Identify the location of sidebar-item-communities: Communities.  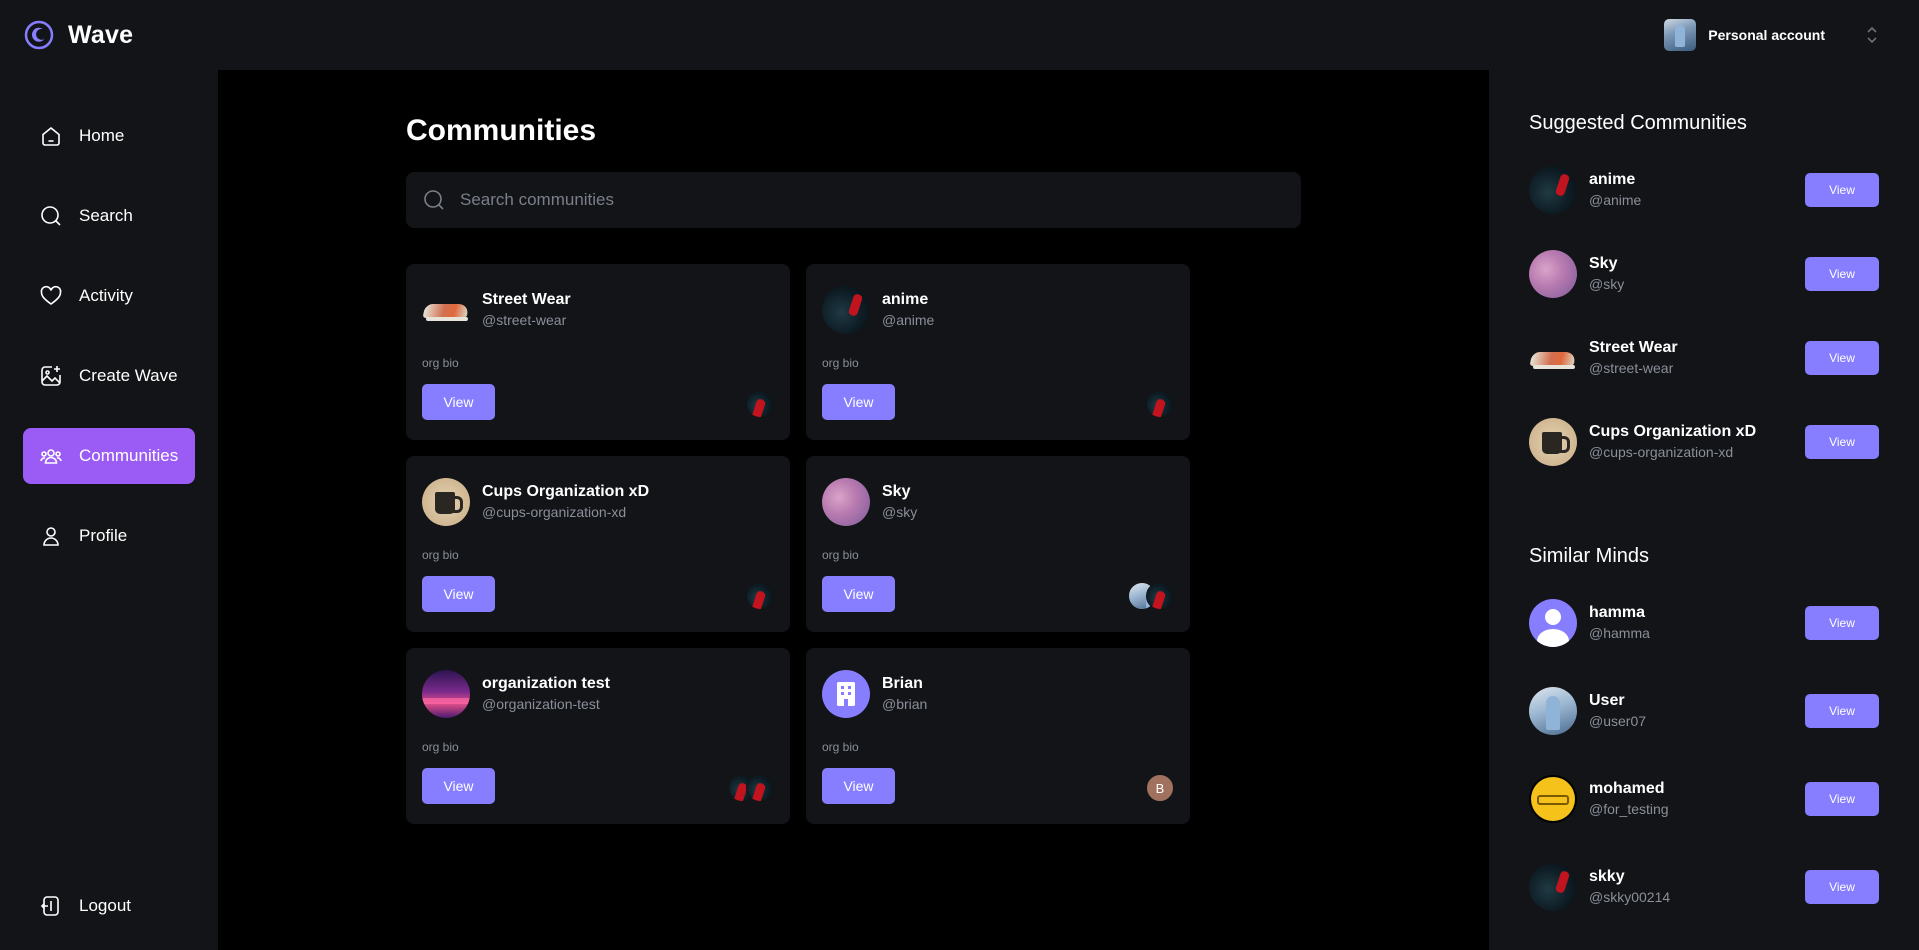
(109, 456).